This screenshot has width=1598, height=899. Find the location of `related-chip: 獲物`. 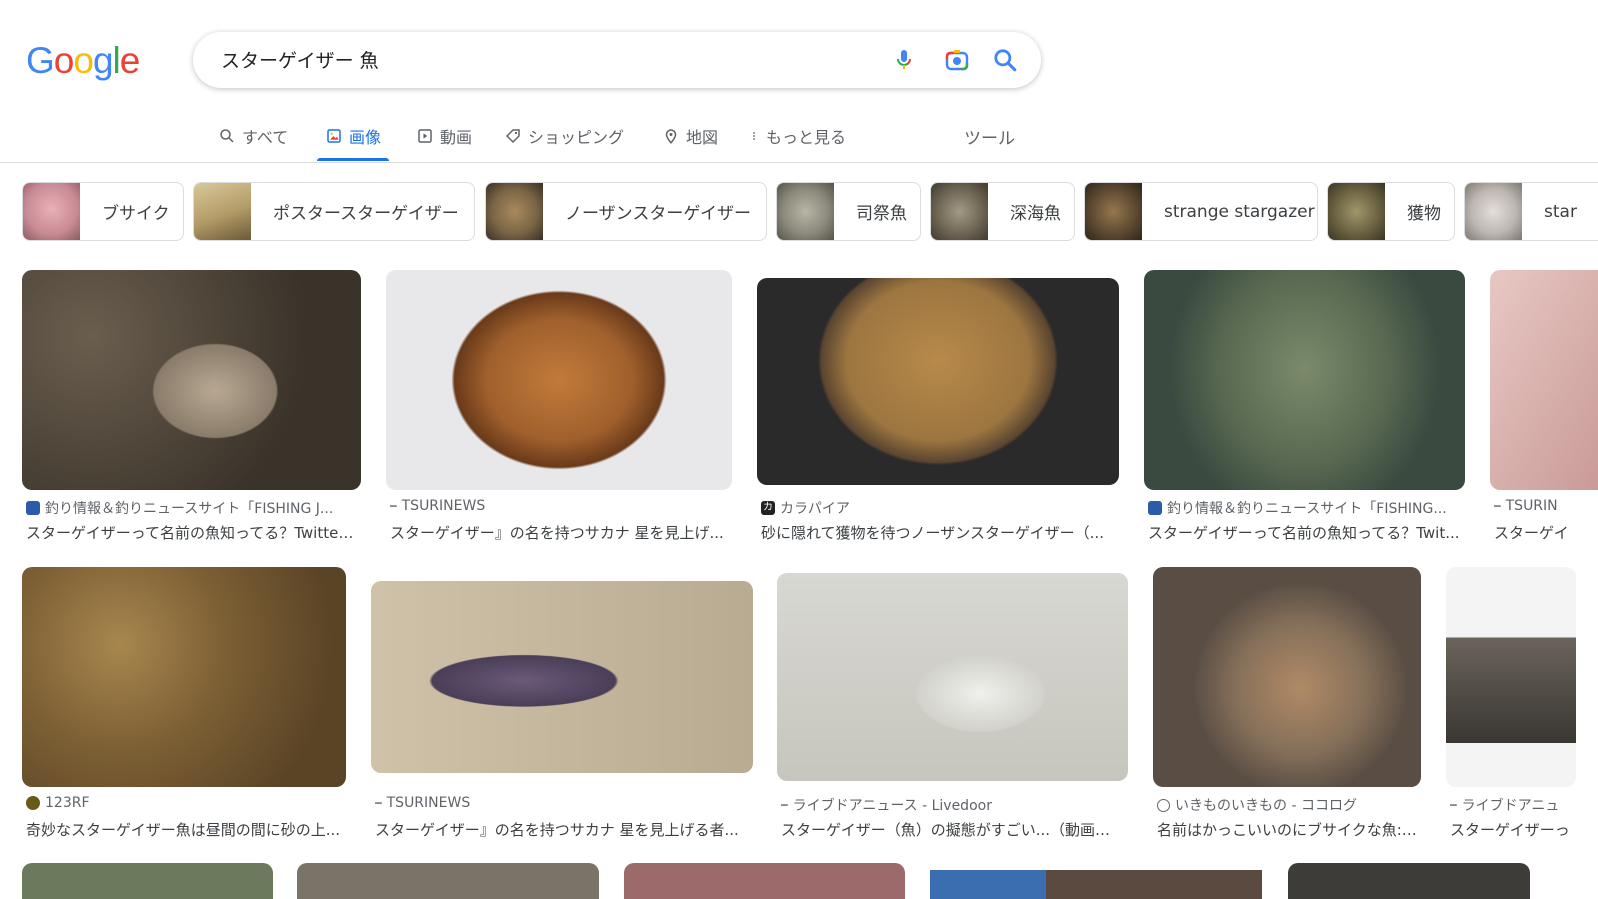

related-chip: 獲物 is located at coordinates (1391, 211).